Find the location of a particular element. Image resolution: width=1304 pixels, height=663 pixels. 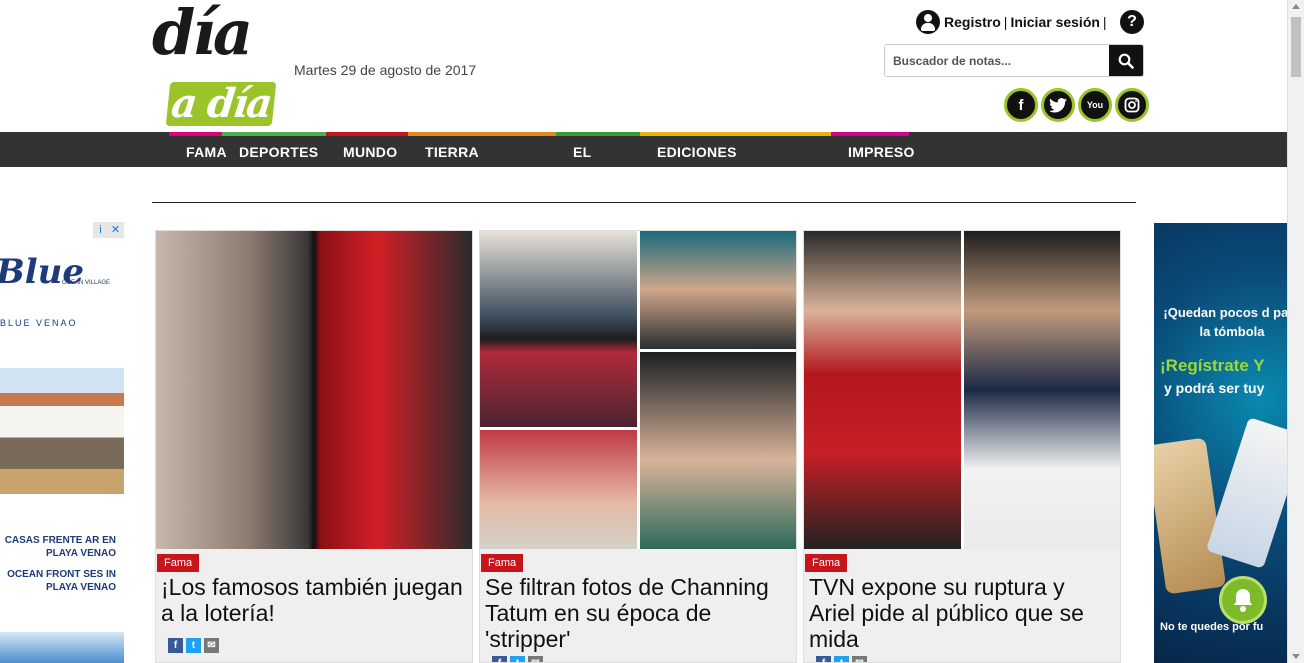

ad-village: OCEAN VILLAGE is located at coordinates (86, 283).